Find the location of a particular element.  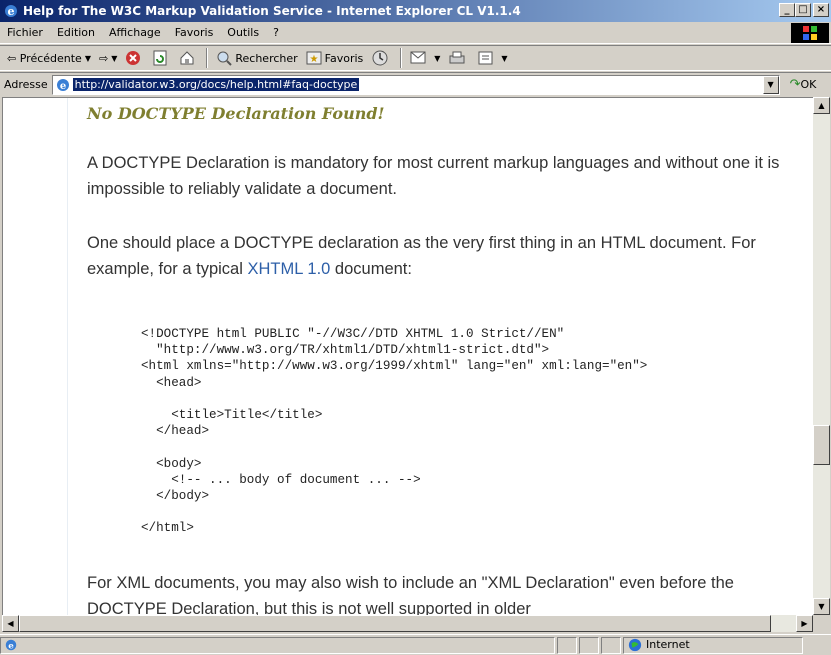

favorites-label: Favoris is located at coordinates (344, 58).